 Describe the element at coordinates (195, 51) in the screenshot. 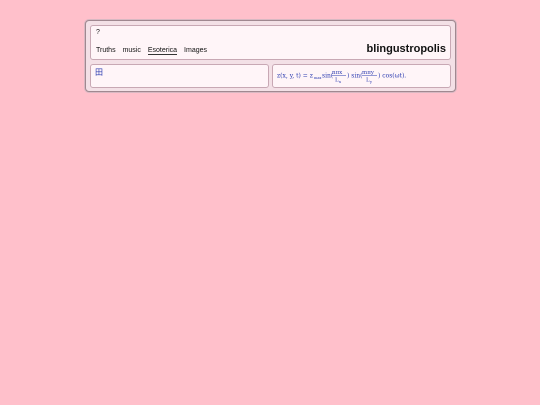

I see `nav-item-images: Images` at that location.